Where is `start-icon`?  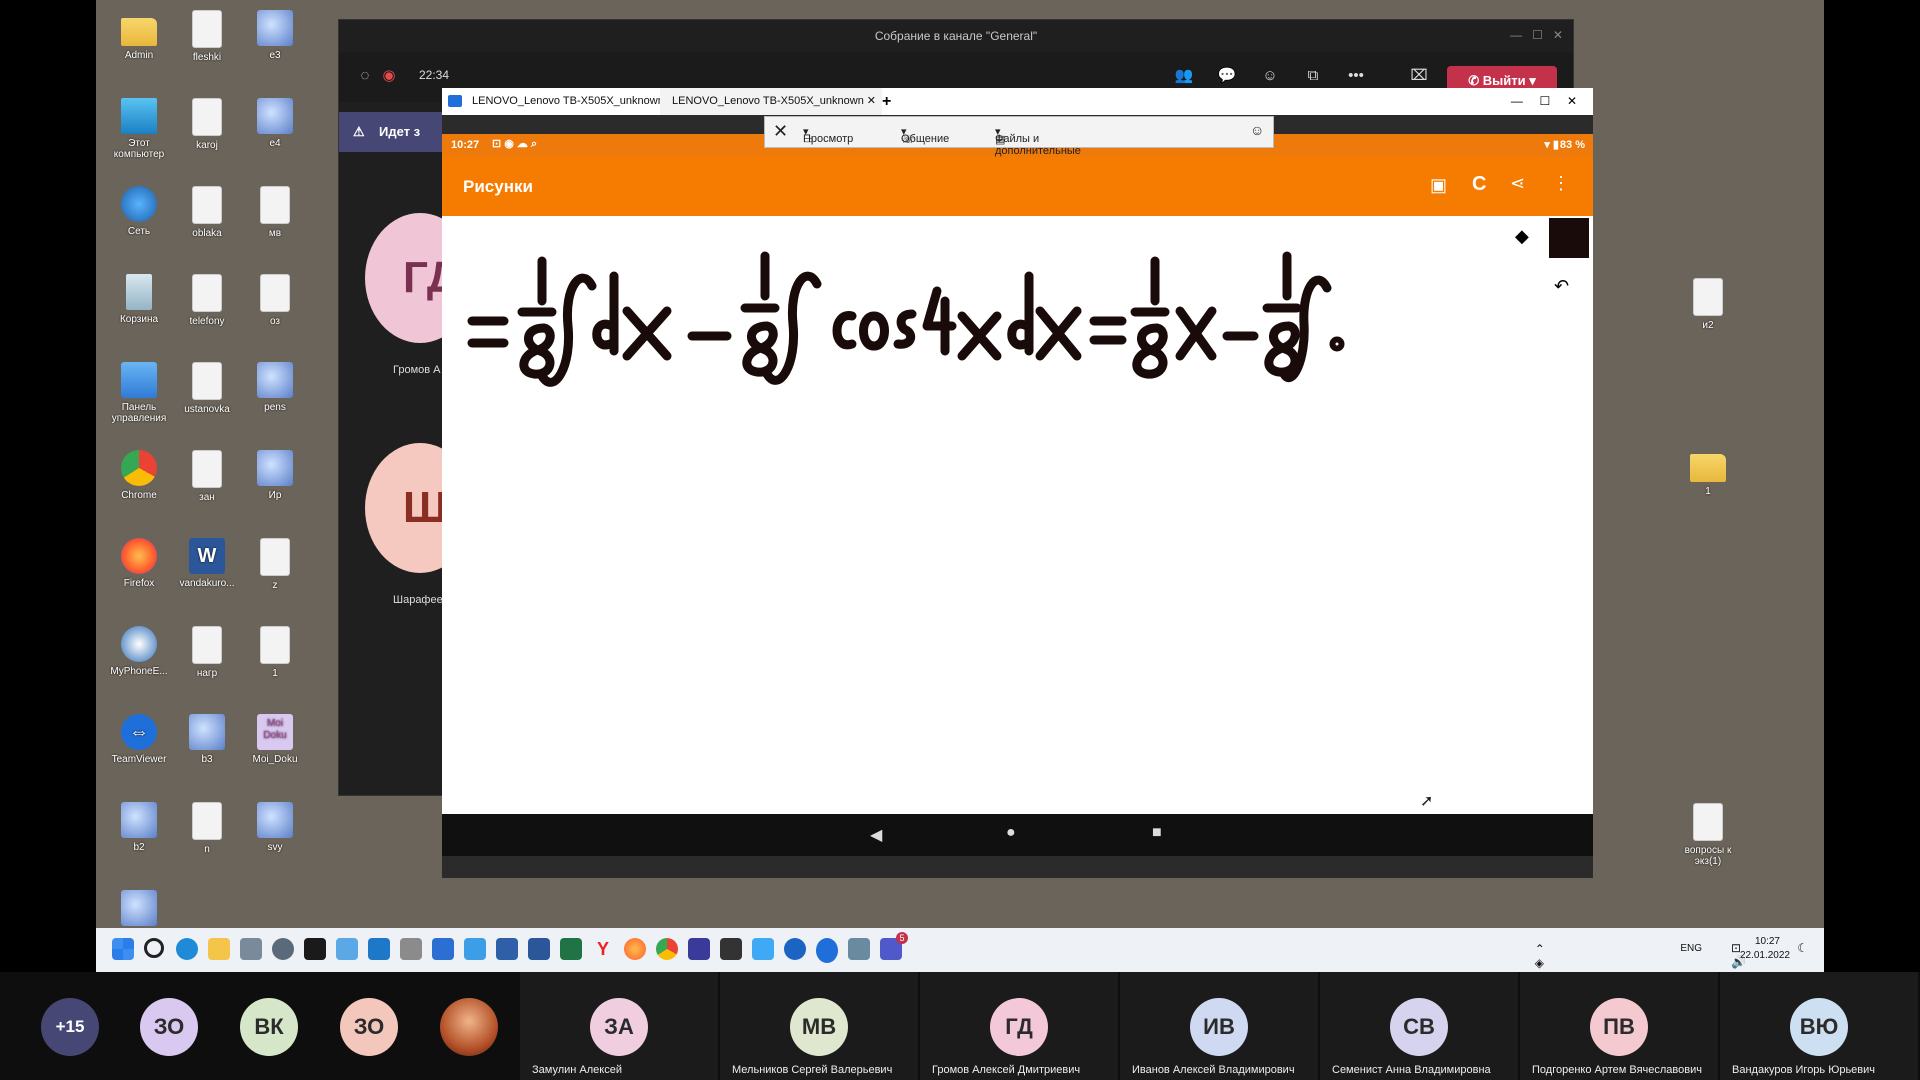
start-icon is located at coordinates (123, 949).